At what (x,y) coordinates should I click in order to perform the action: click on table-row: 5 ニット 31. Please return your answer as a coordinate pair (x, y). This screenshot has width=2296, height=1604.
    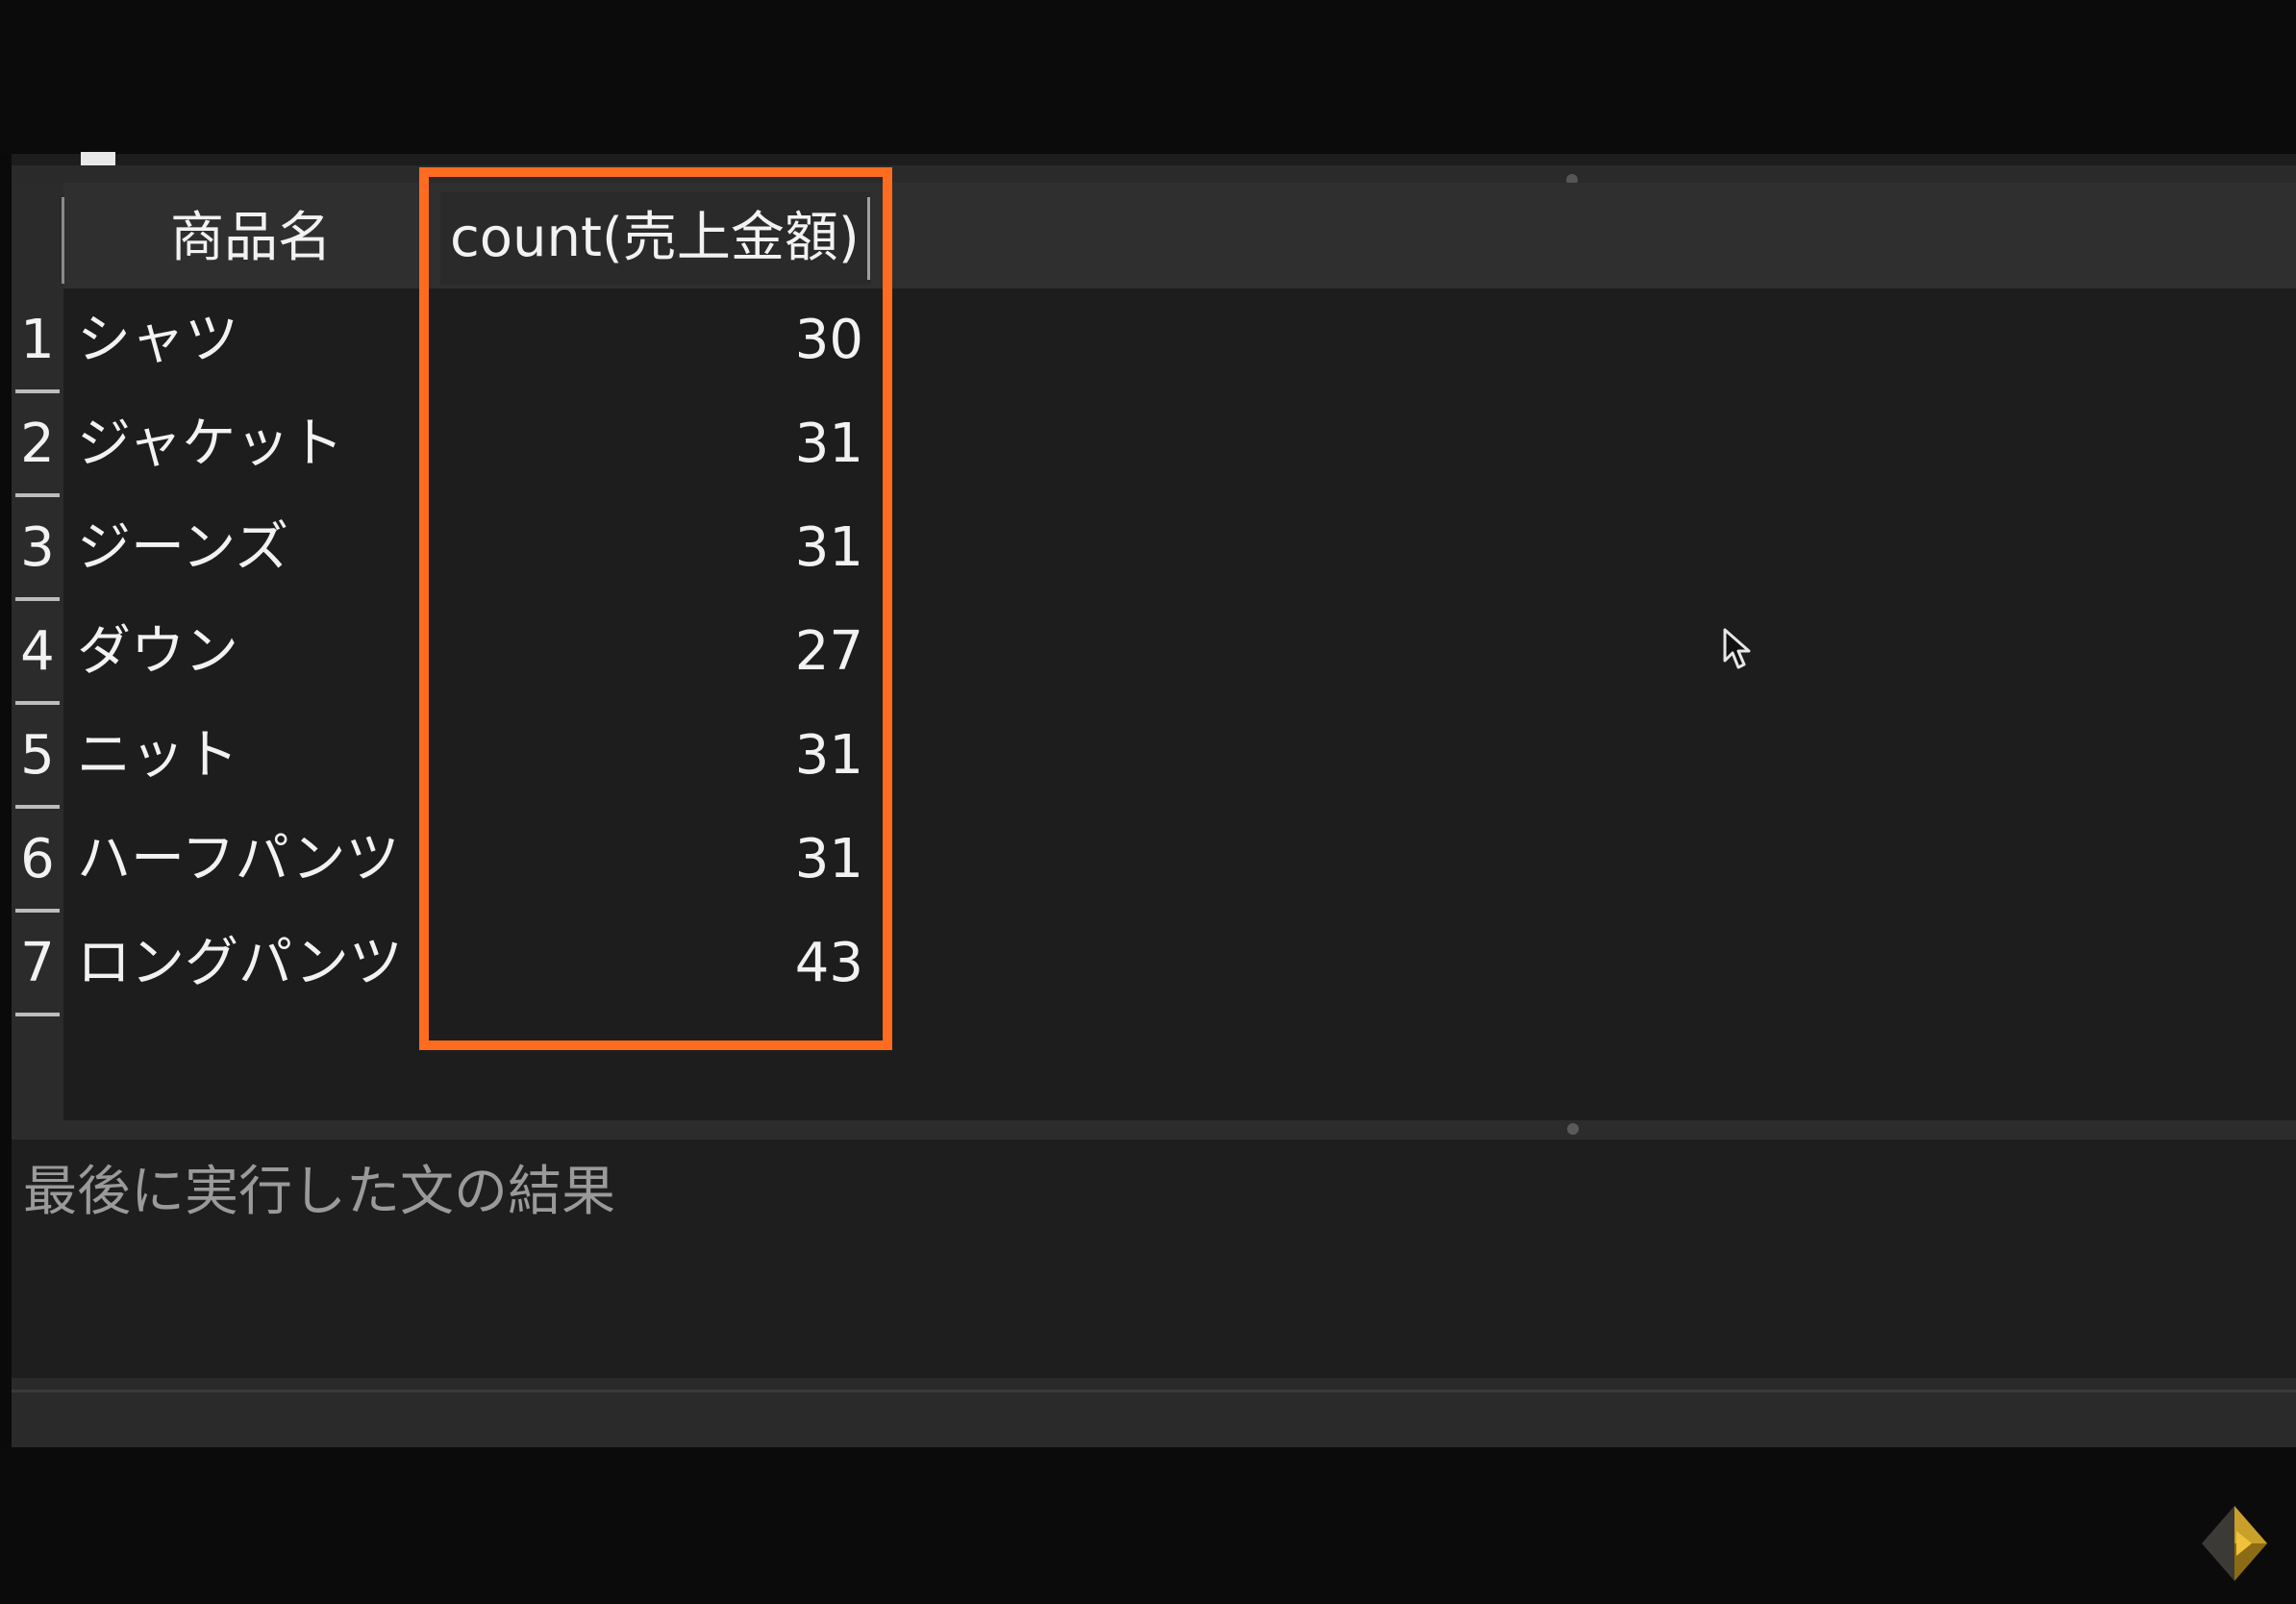
    Looking at the image, I should click on (492, 756).